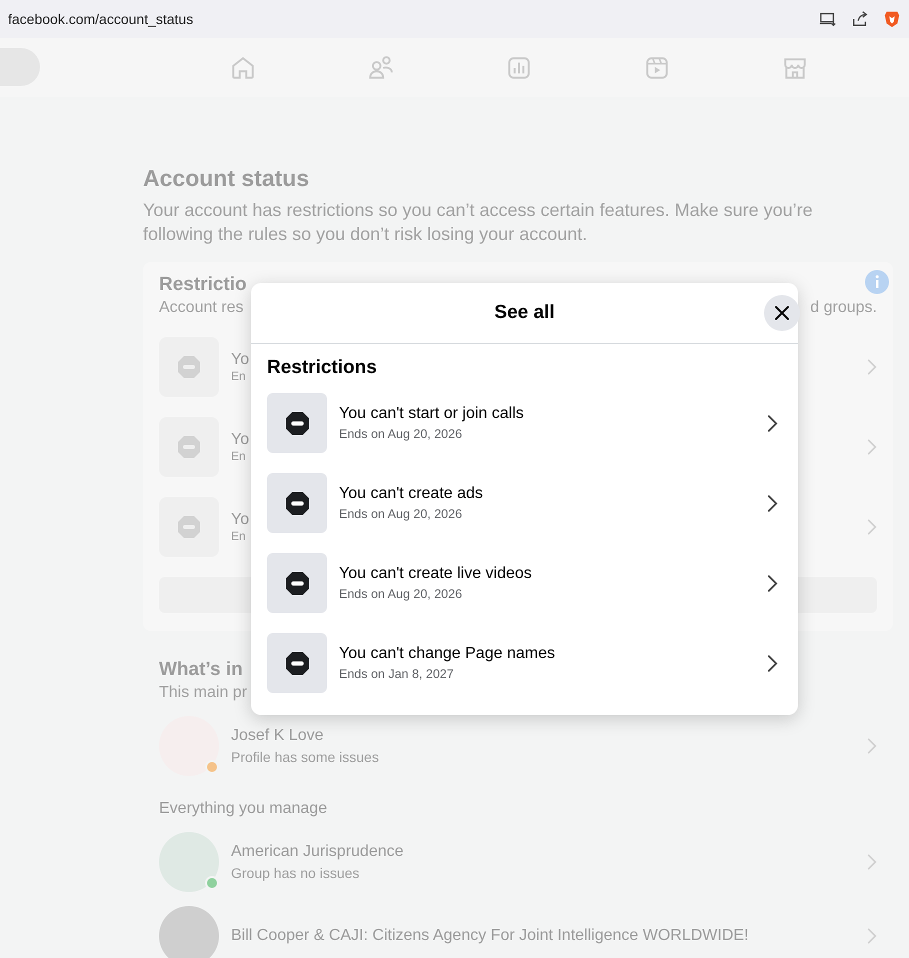  Describe the element at coordinates (524, 313) in the screenshot. I see `dialog-title: See all` at that location.